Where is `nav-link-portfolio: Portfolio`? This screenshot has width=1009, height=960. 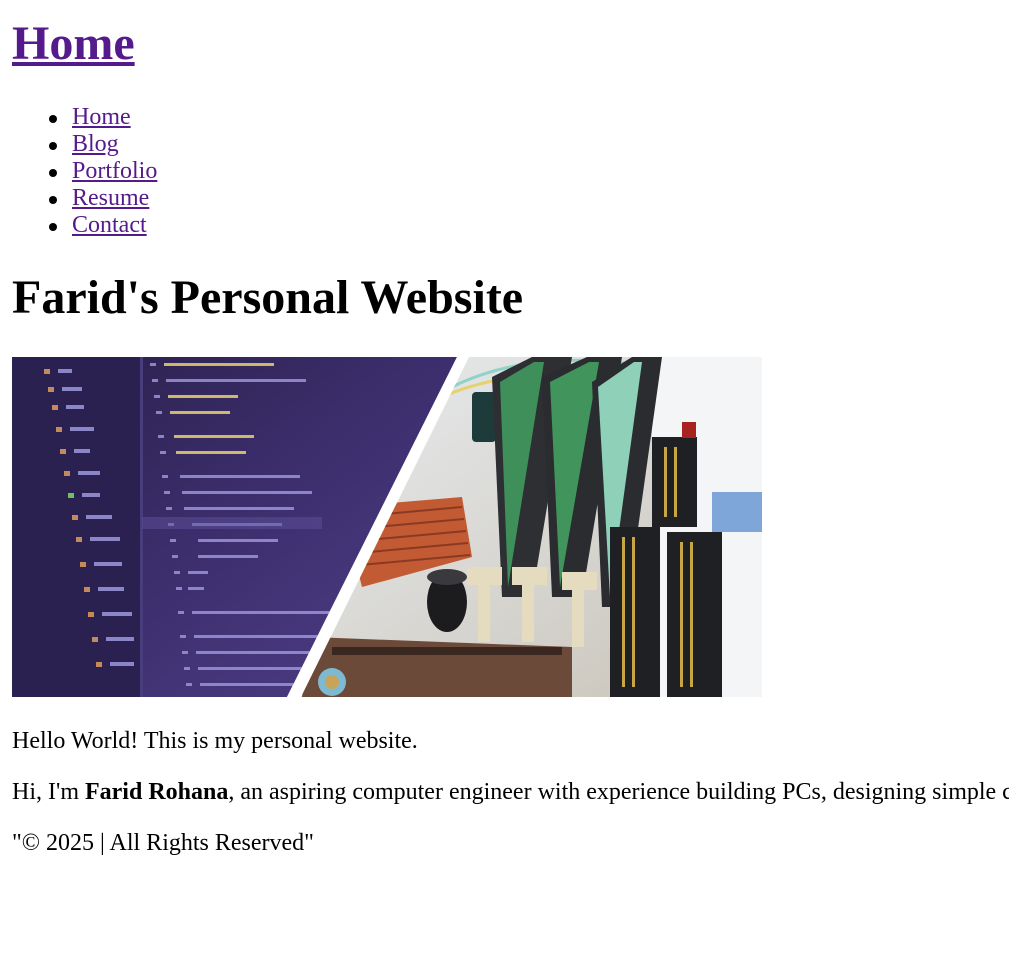 nav-link-portfolio: Portfolio is located at coordinates (114, 171).